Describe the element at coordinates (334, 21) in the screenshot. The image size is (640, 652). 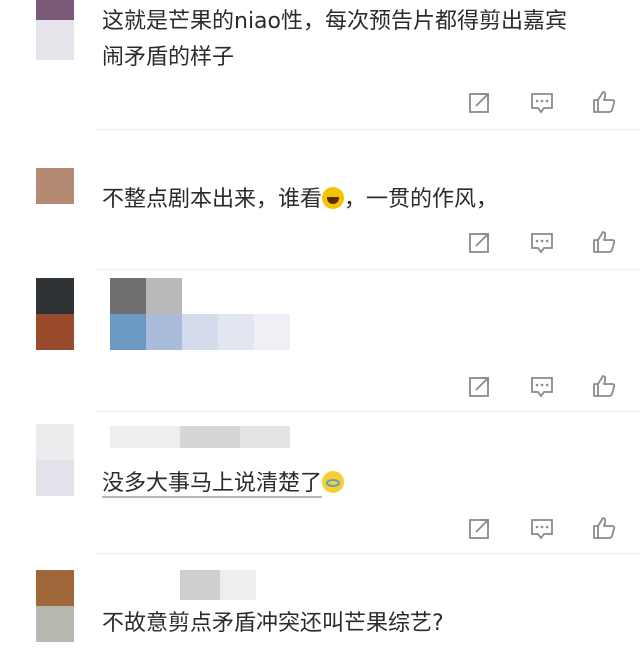
I see `comment-text: 这就是芒果的niao性，每次预告片都得剪出嘉宾` at that location.